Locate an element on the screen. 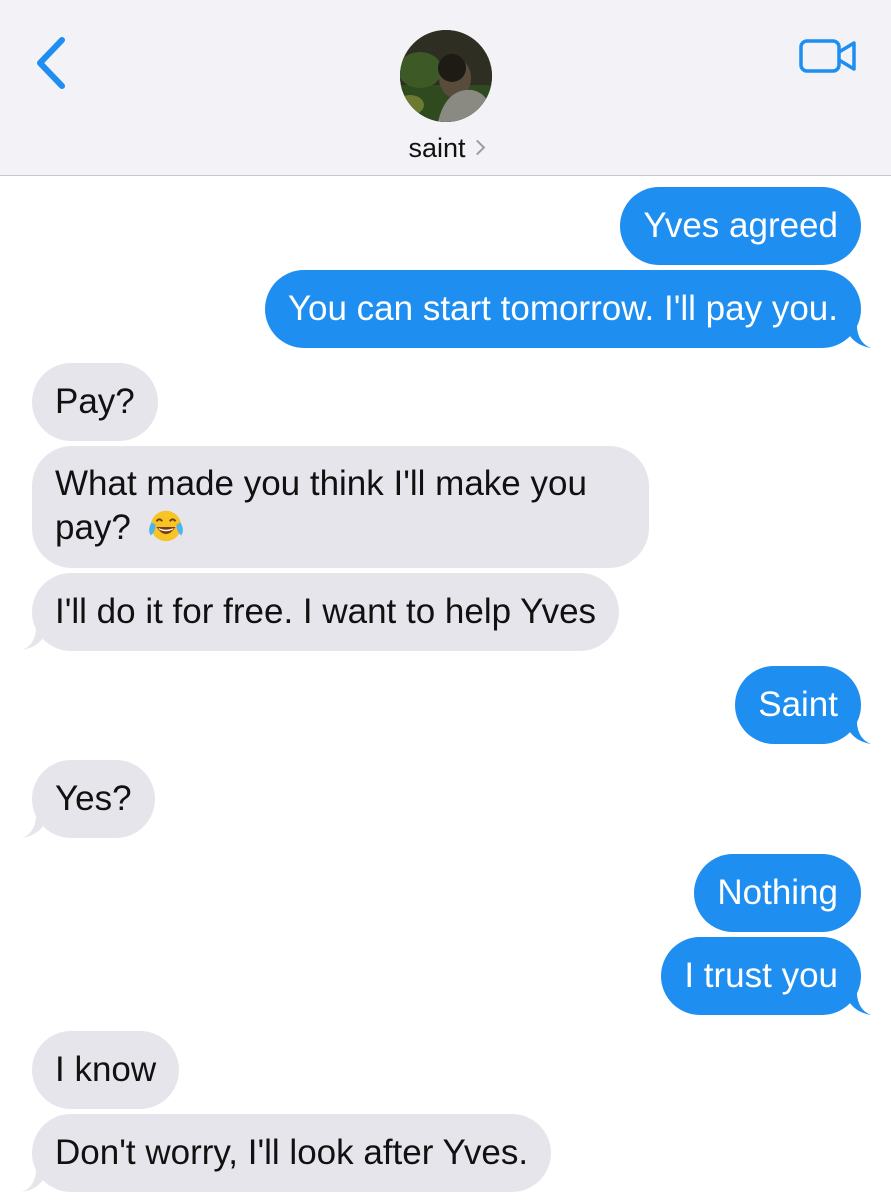 The image size is (891, 1200). chevron-left-icon is located at coordinates (51, 63).